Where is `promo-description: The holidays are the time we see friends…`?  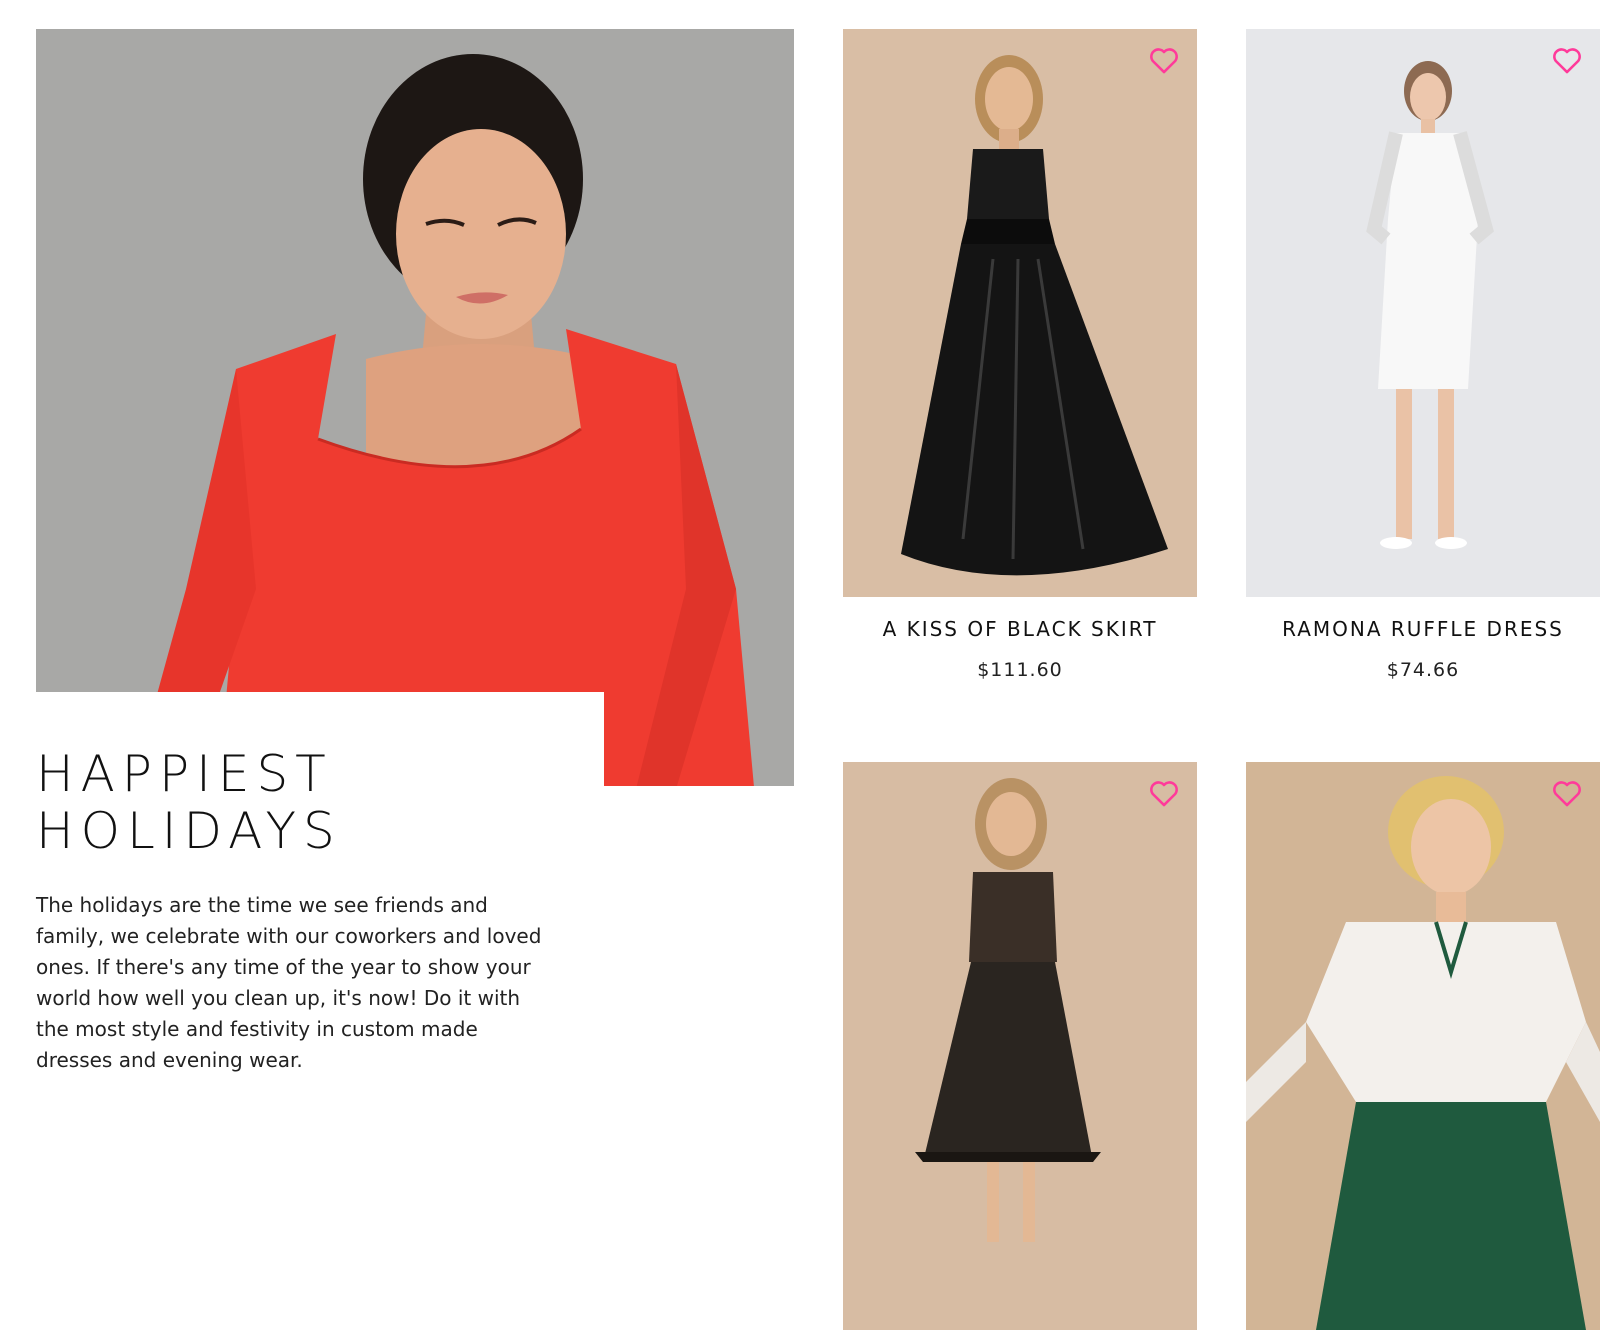
promo-description: The holidays are the time we see friends… is located at coordinates (289, 982).